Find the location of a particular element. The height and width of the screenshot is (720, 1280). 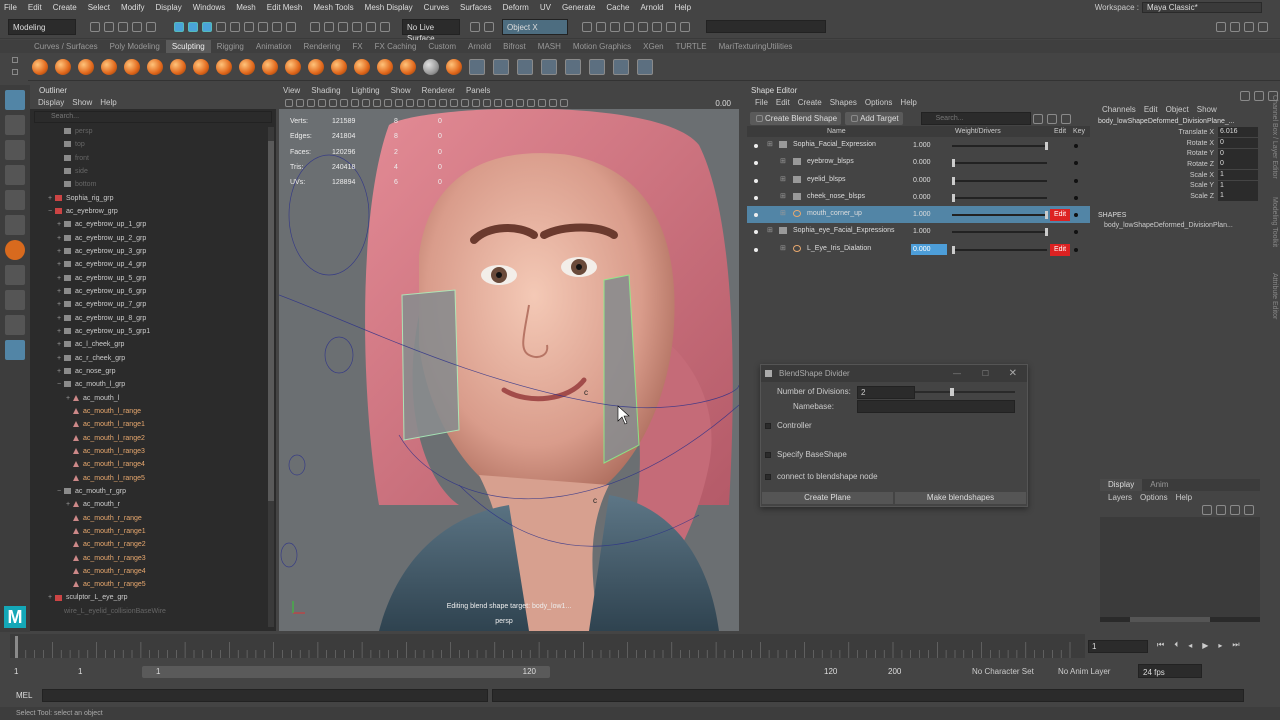

menu-select: Select is located at coordinates (100, 7).